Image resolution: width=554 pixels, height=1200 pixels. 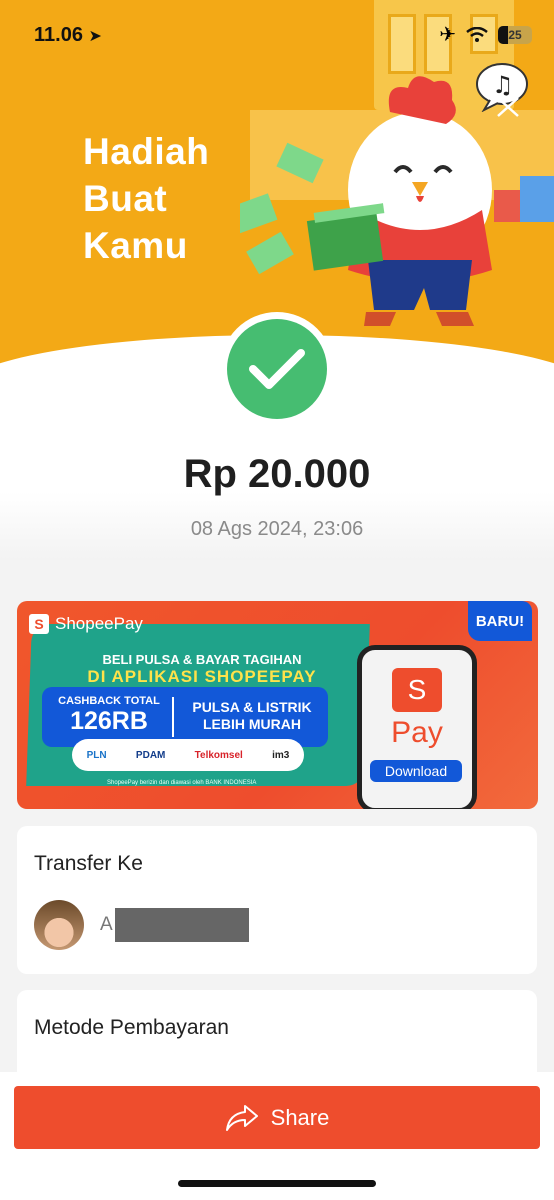 I want to click on new-badge: BARU!, so click(x=500, y=621).